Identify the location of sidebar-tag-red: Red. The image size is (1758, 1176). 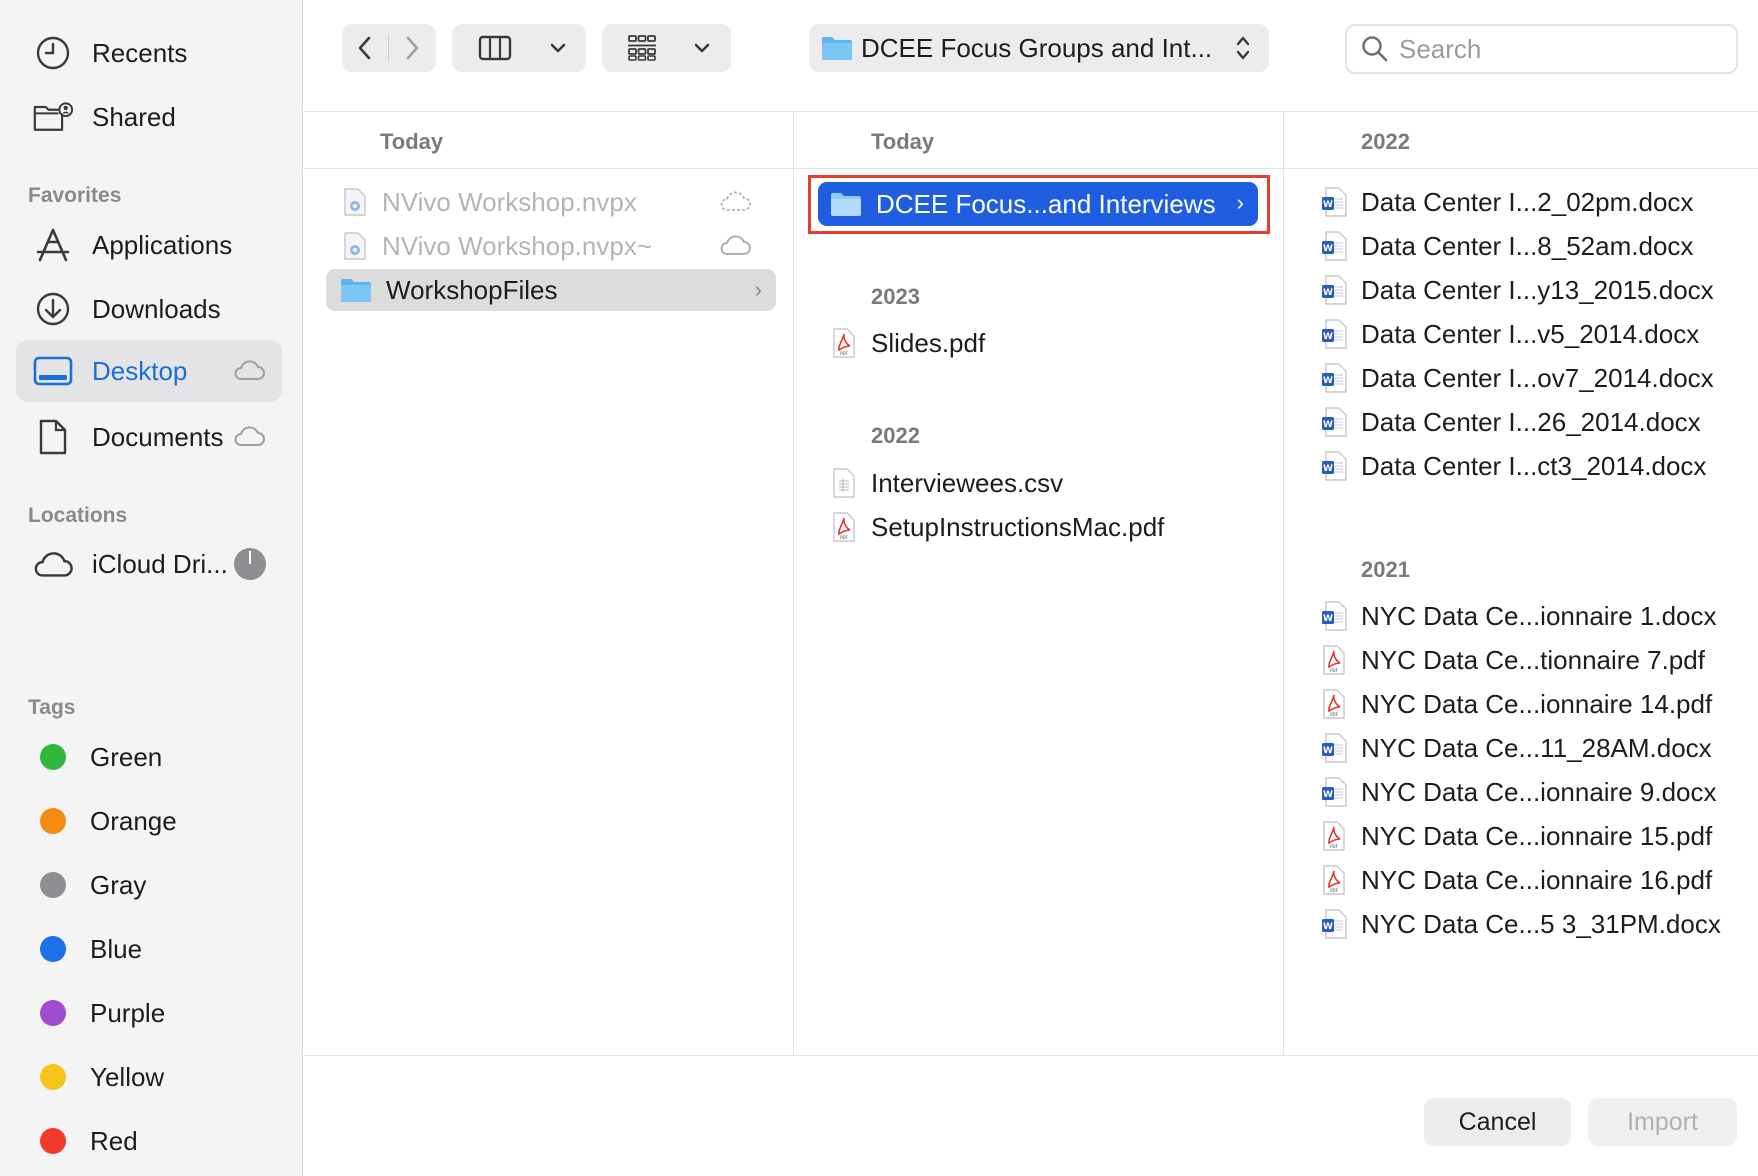
(149, 1141).